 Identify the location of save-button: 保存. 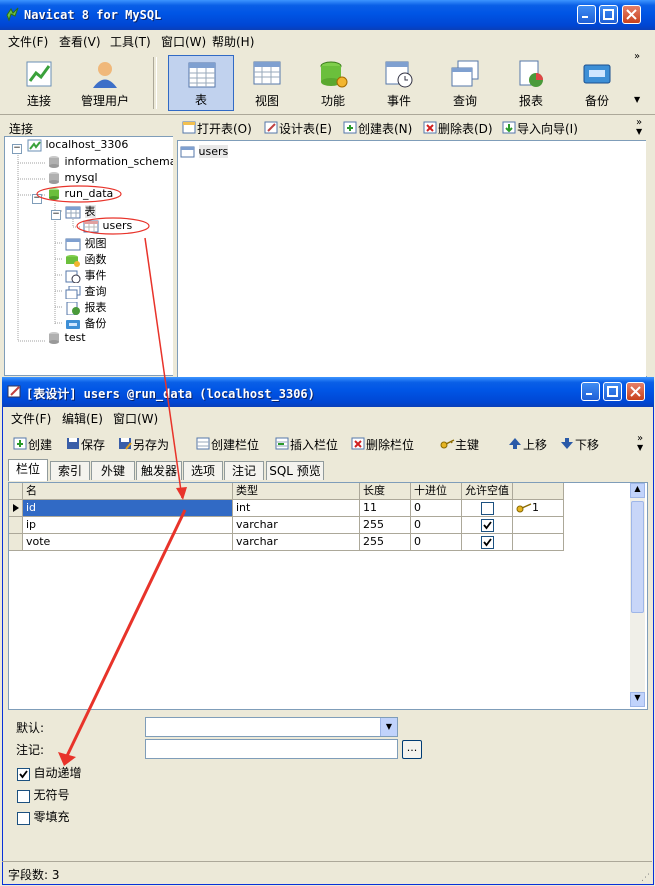
(85, 444).